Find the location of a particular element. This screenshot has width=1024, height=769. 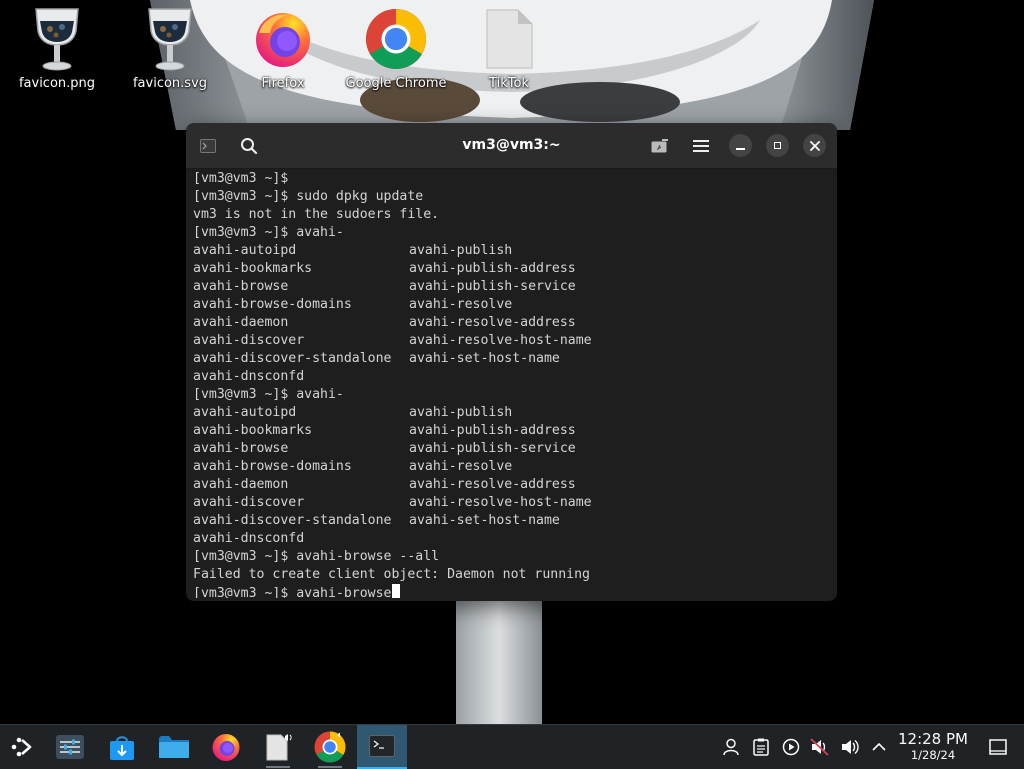

terminal-scrollbar is located at coordinates (832, 385).